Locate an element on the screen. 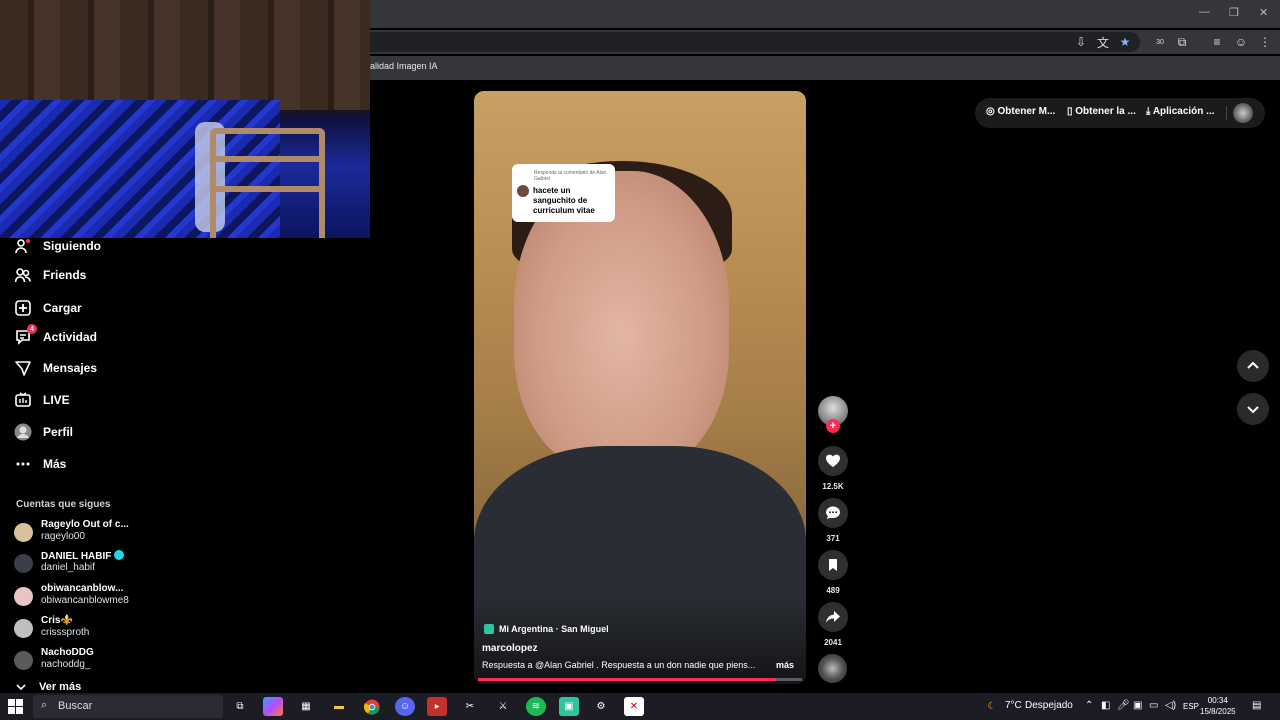 The image size is (1280, 720). sidebar-item-label: Friends is located at coordinates (65, 275).